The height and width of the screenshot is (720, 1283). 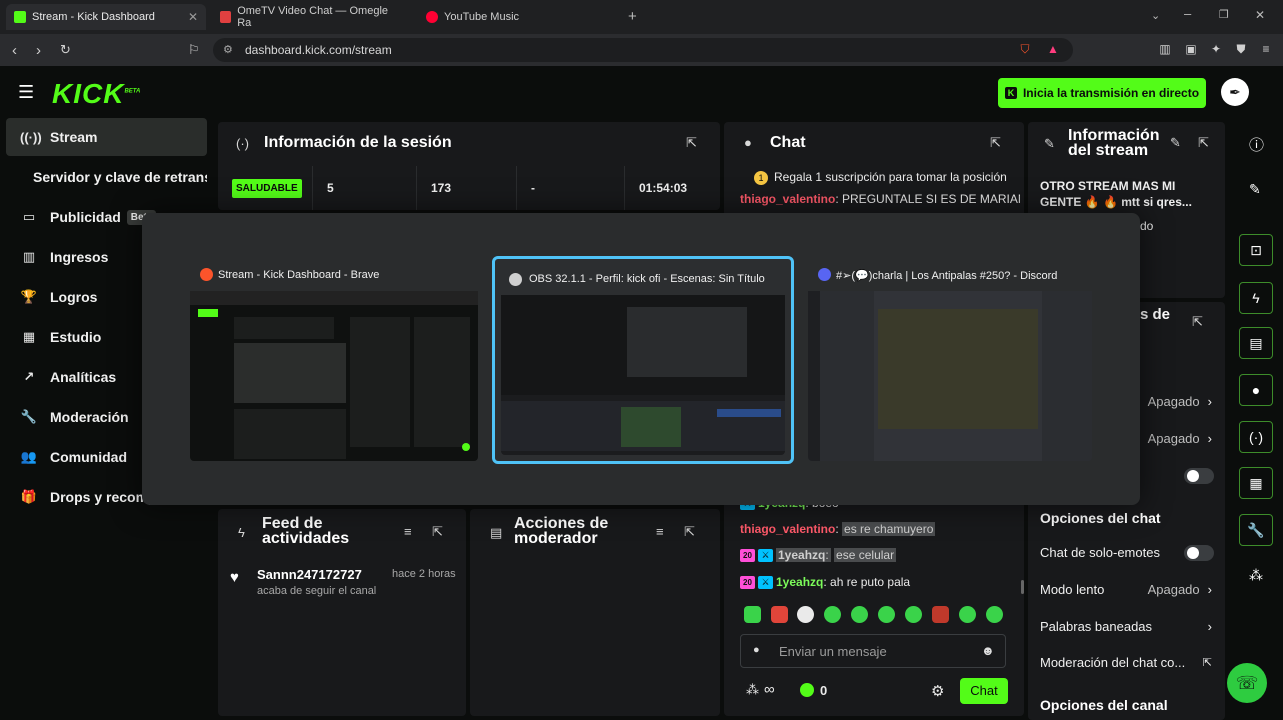 I want to click on reload-icon: ↻, so click(x=65, y=50).